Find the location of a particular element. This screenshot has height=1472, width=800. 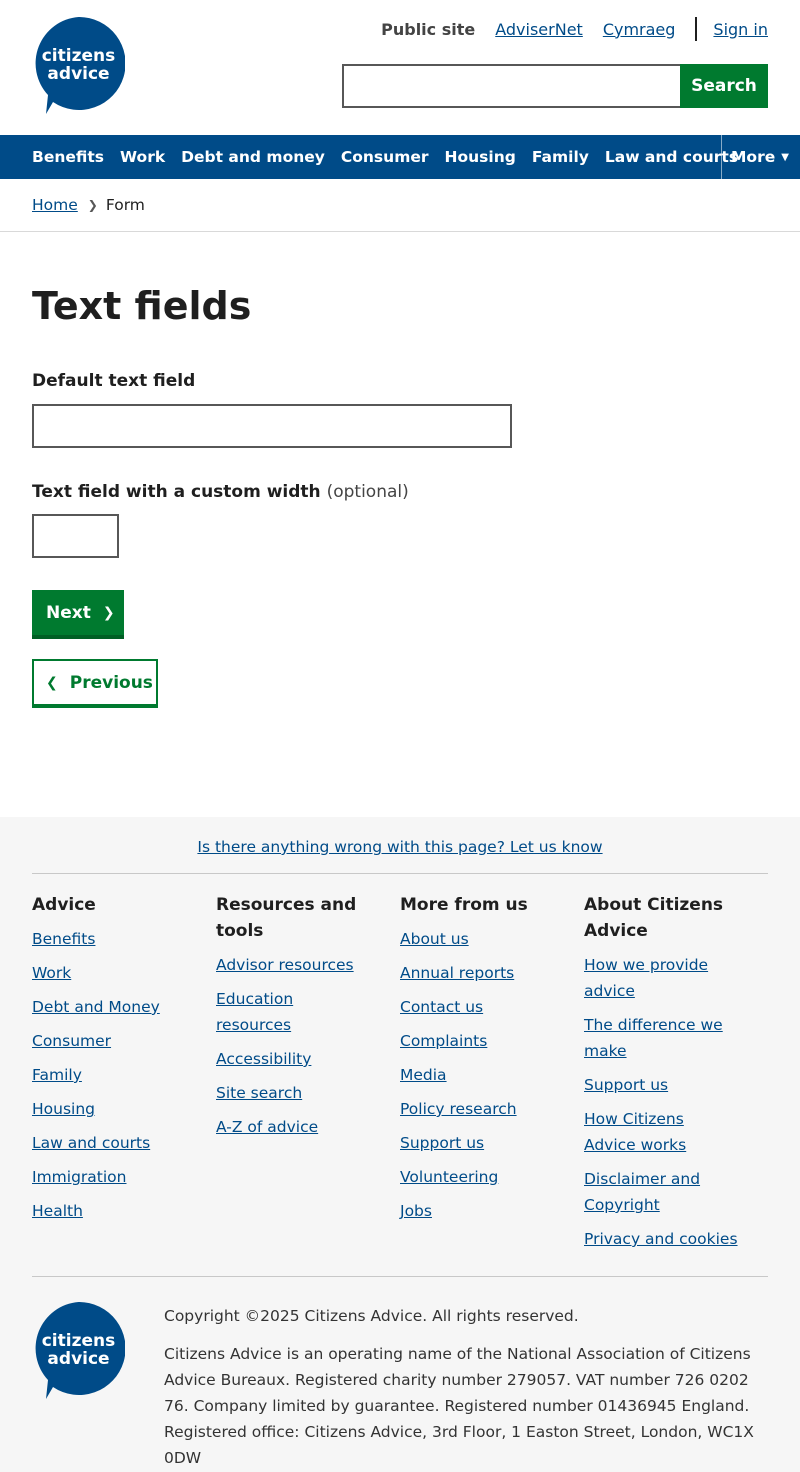

footer-logo-text-1: citizens is located at coordinates (79, 1341).